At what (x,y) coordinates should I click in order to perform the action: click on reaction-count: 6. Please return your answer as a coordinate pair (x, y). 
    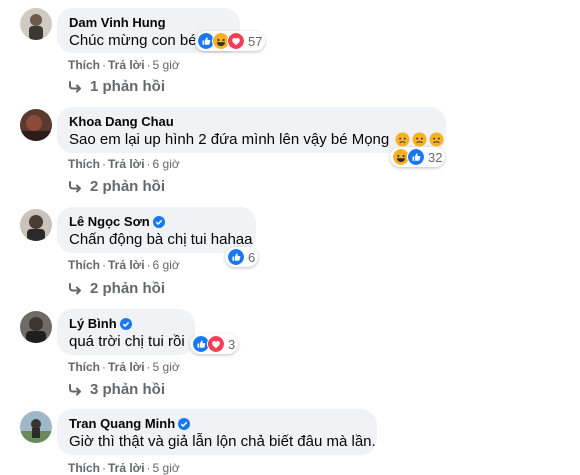
    Looking at the image, I should click on (252, 257).